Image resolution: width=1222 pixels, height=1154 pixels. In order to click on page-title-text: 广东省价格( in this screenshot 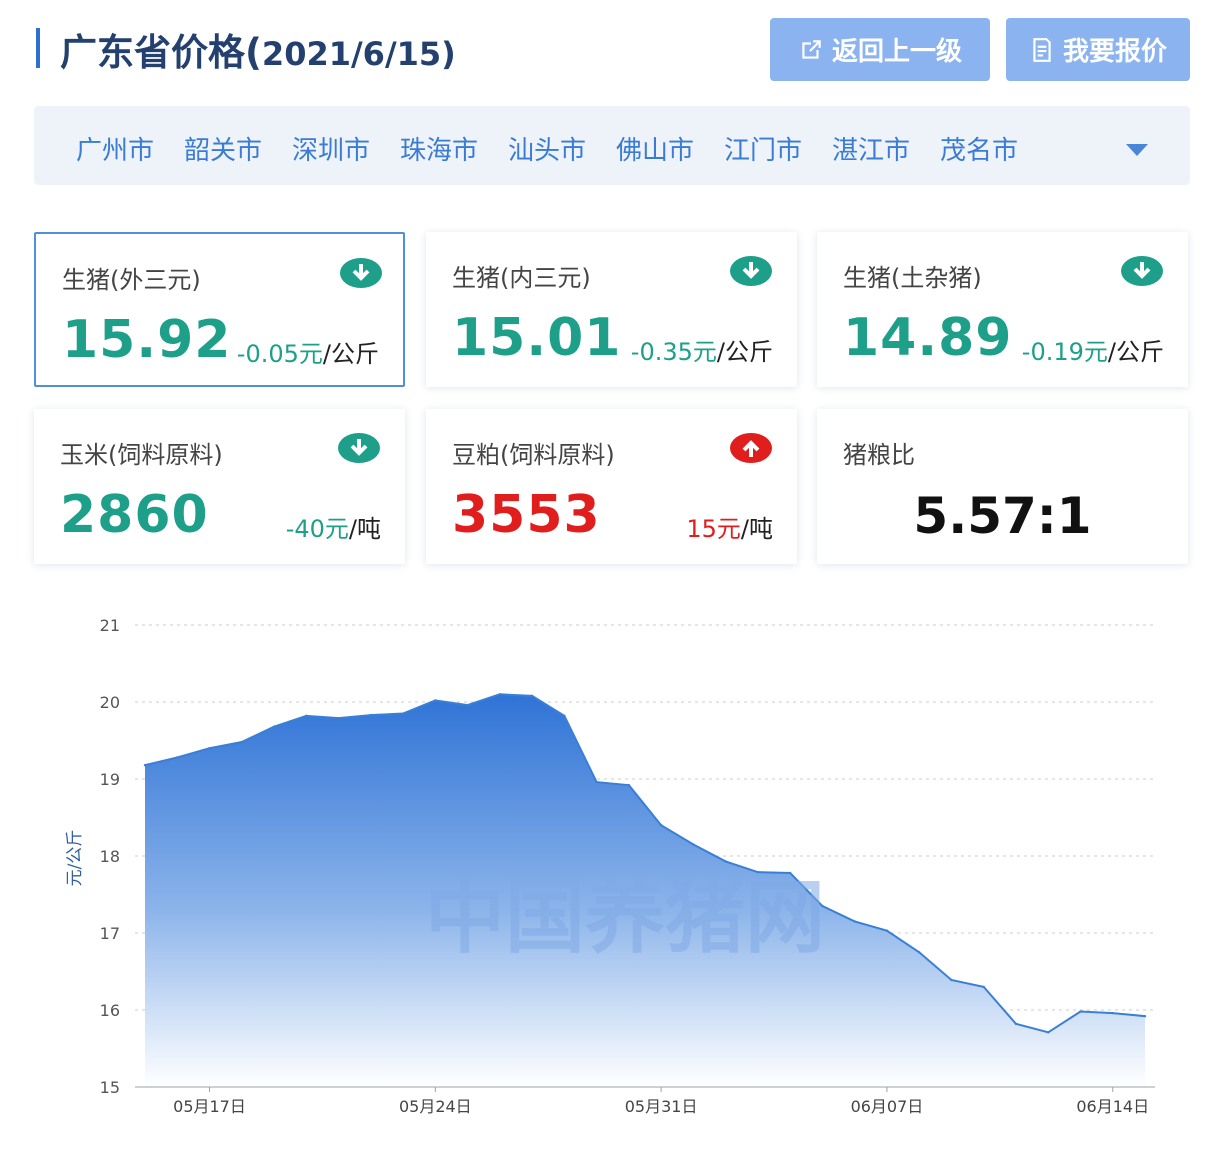, I will do `click(161, 52)`.